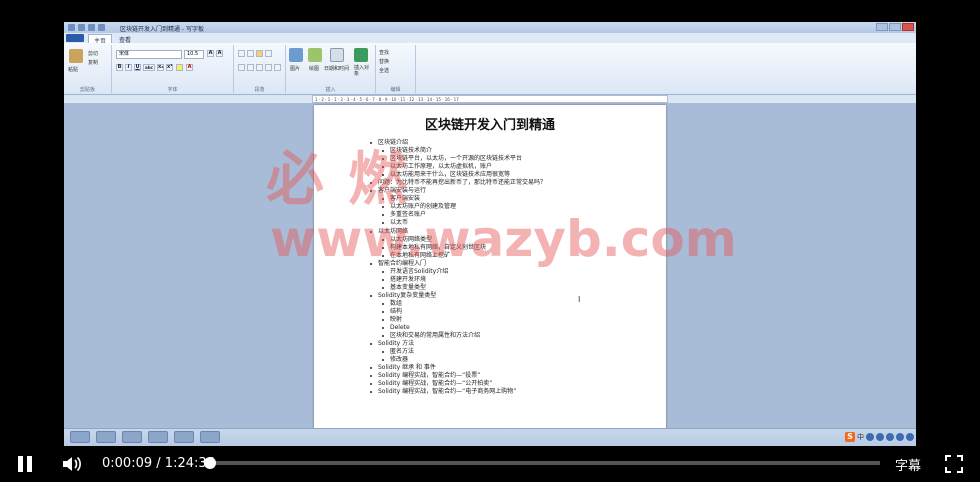 The height and width of the screenshot is (482, 980). Describe the element at coordinates (457, 288) in the screenshot. I see `outline-subitem: 基本变量类型` at that location.